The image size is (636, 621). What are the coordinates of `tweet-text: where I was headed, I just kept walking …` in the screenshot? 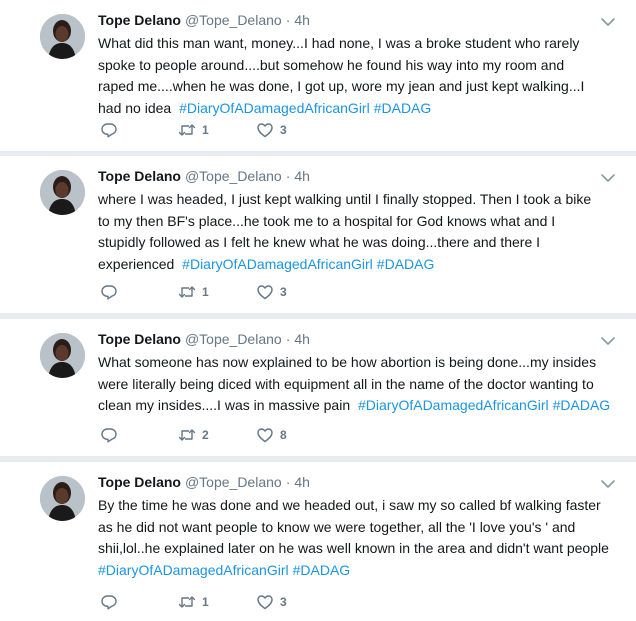 It's located at (358, 232).